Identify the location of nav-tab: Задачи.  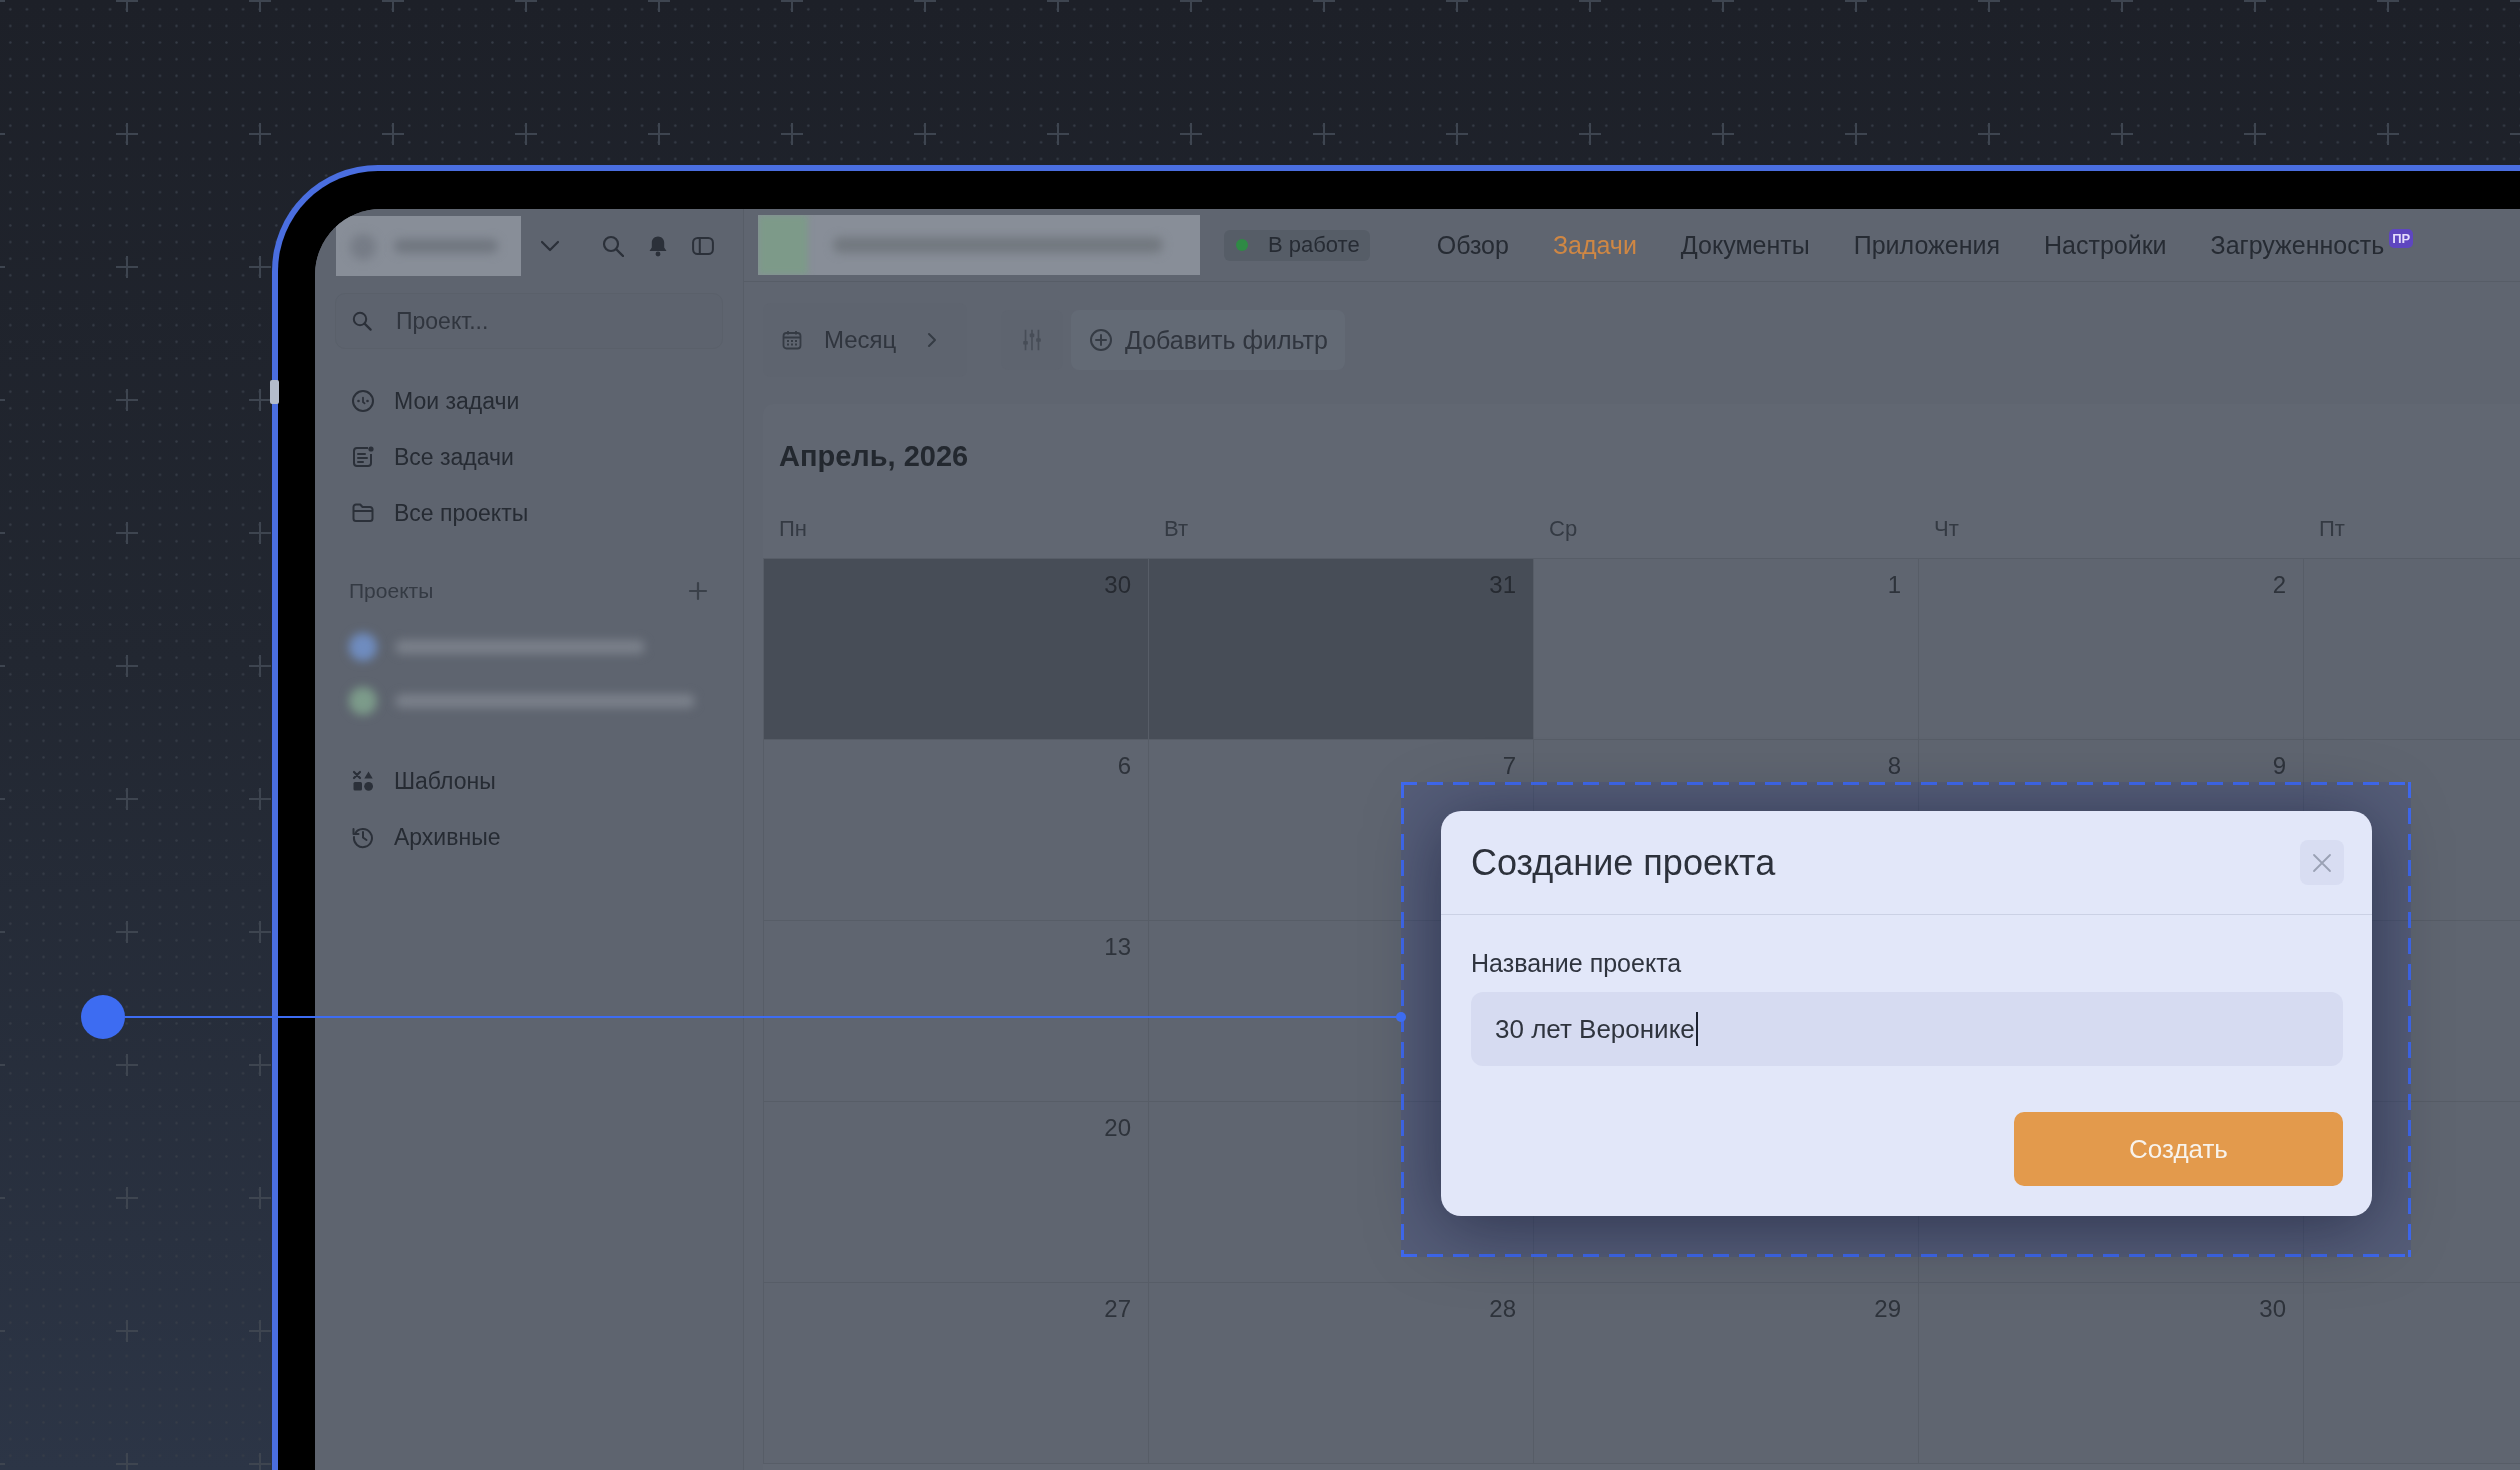
(1594, 245).